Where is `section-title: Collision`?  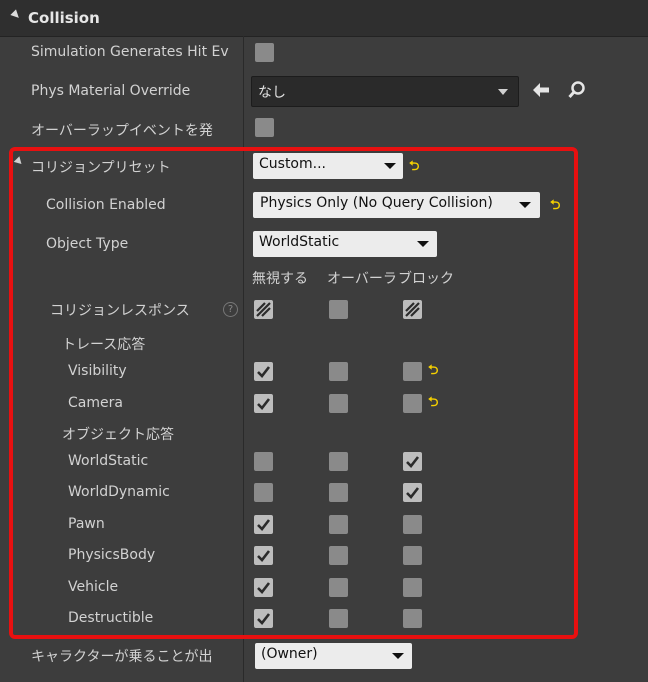 section-title: Collision is located at coordinates (64, 18).